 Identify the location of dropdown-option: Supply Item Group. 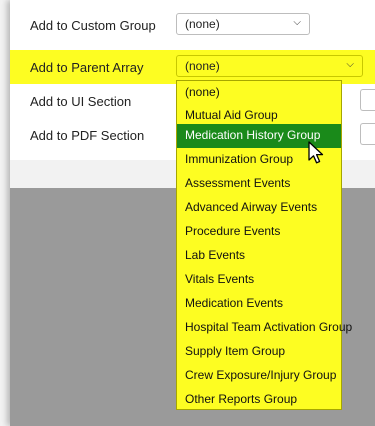
(259, 352).